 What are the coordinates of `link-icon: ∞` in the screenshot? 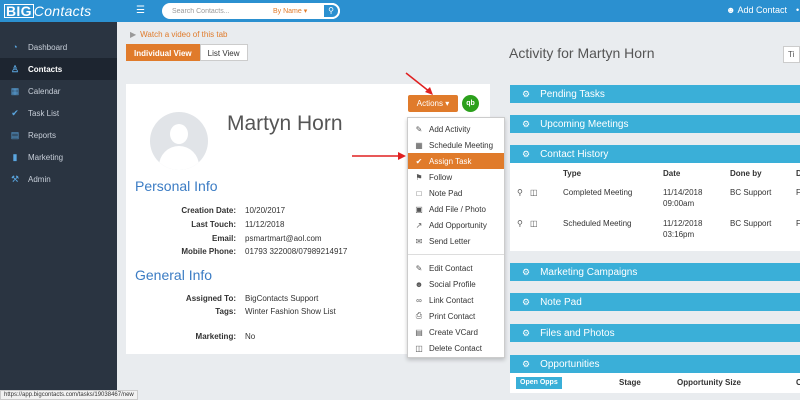 It's located at (419, 300).